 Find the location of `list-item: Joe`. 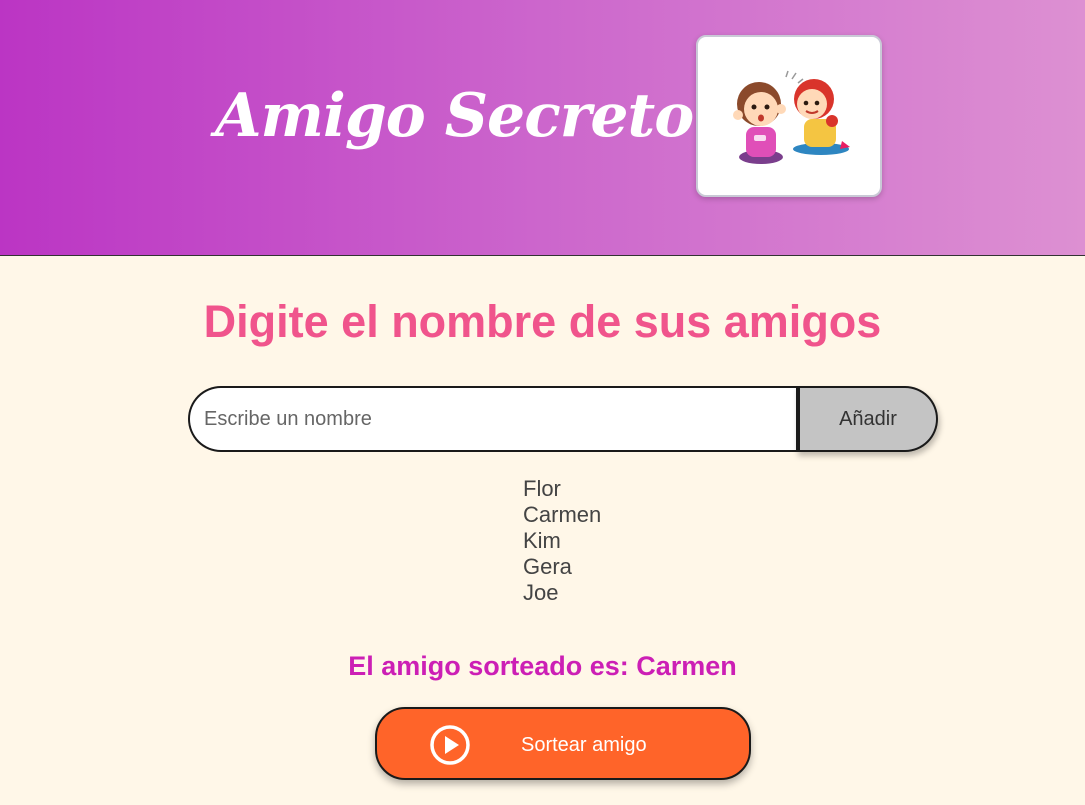

list-item: Joe is located at coordinates (541, 592).